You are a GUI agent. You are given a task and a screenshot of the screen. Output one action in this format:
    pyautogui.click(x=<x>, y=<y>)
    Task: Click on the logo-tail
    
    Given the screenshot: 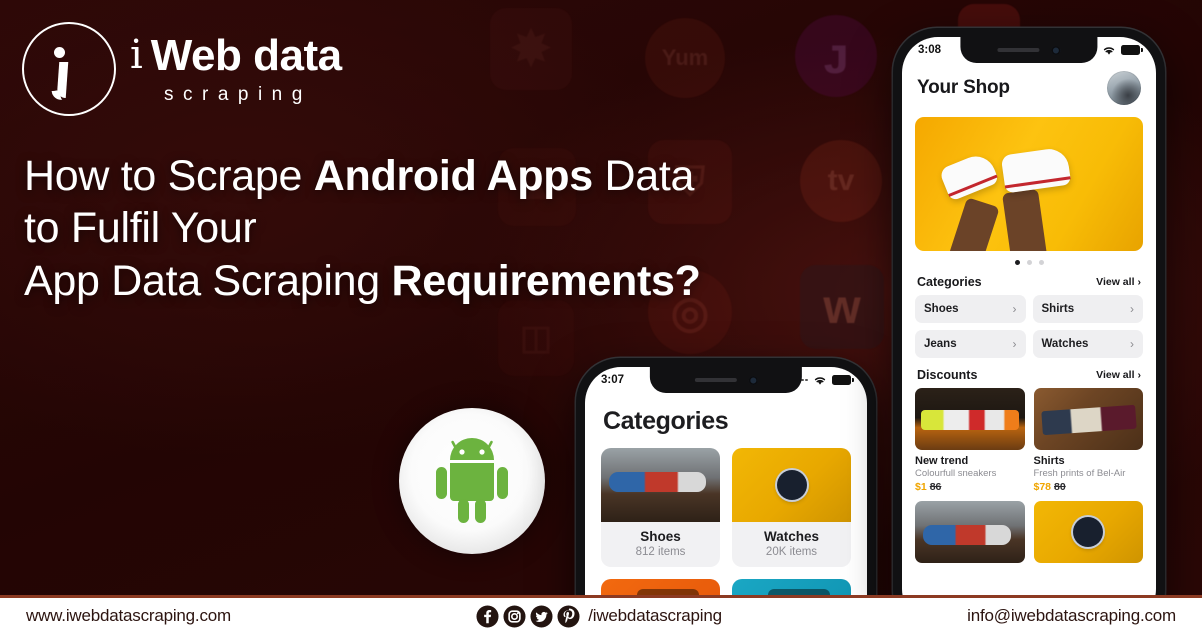 What is the action you would take?
    pyautogui.click(x=61, y=95)
    